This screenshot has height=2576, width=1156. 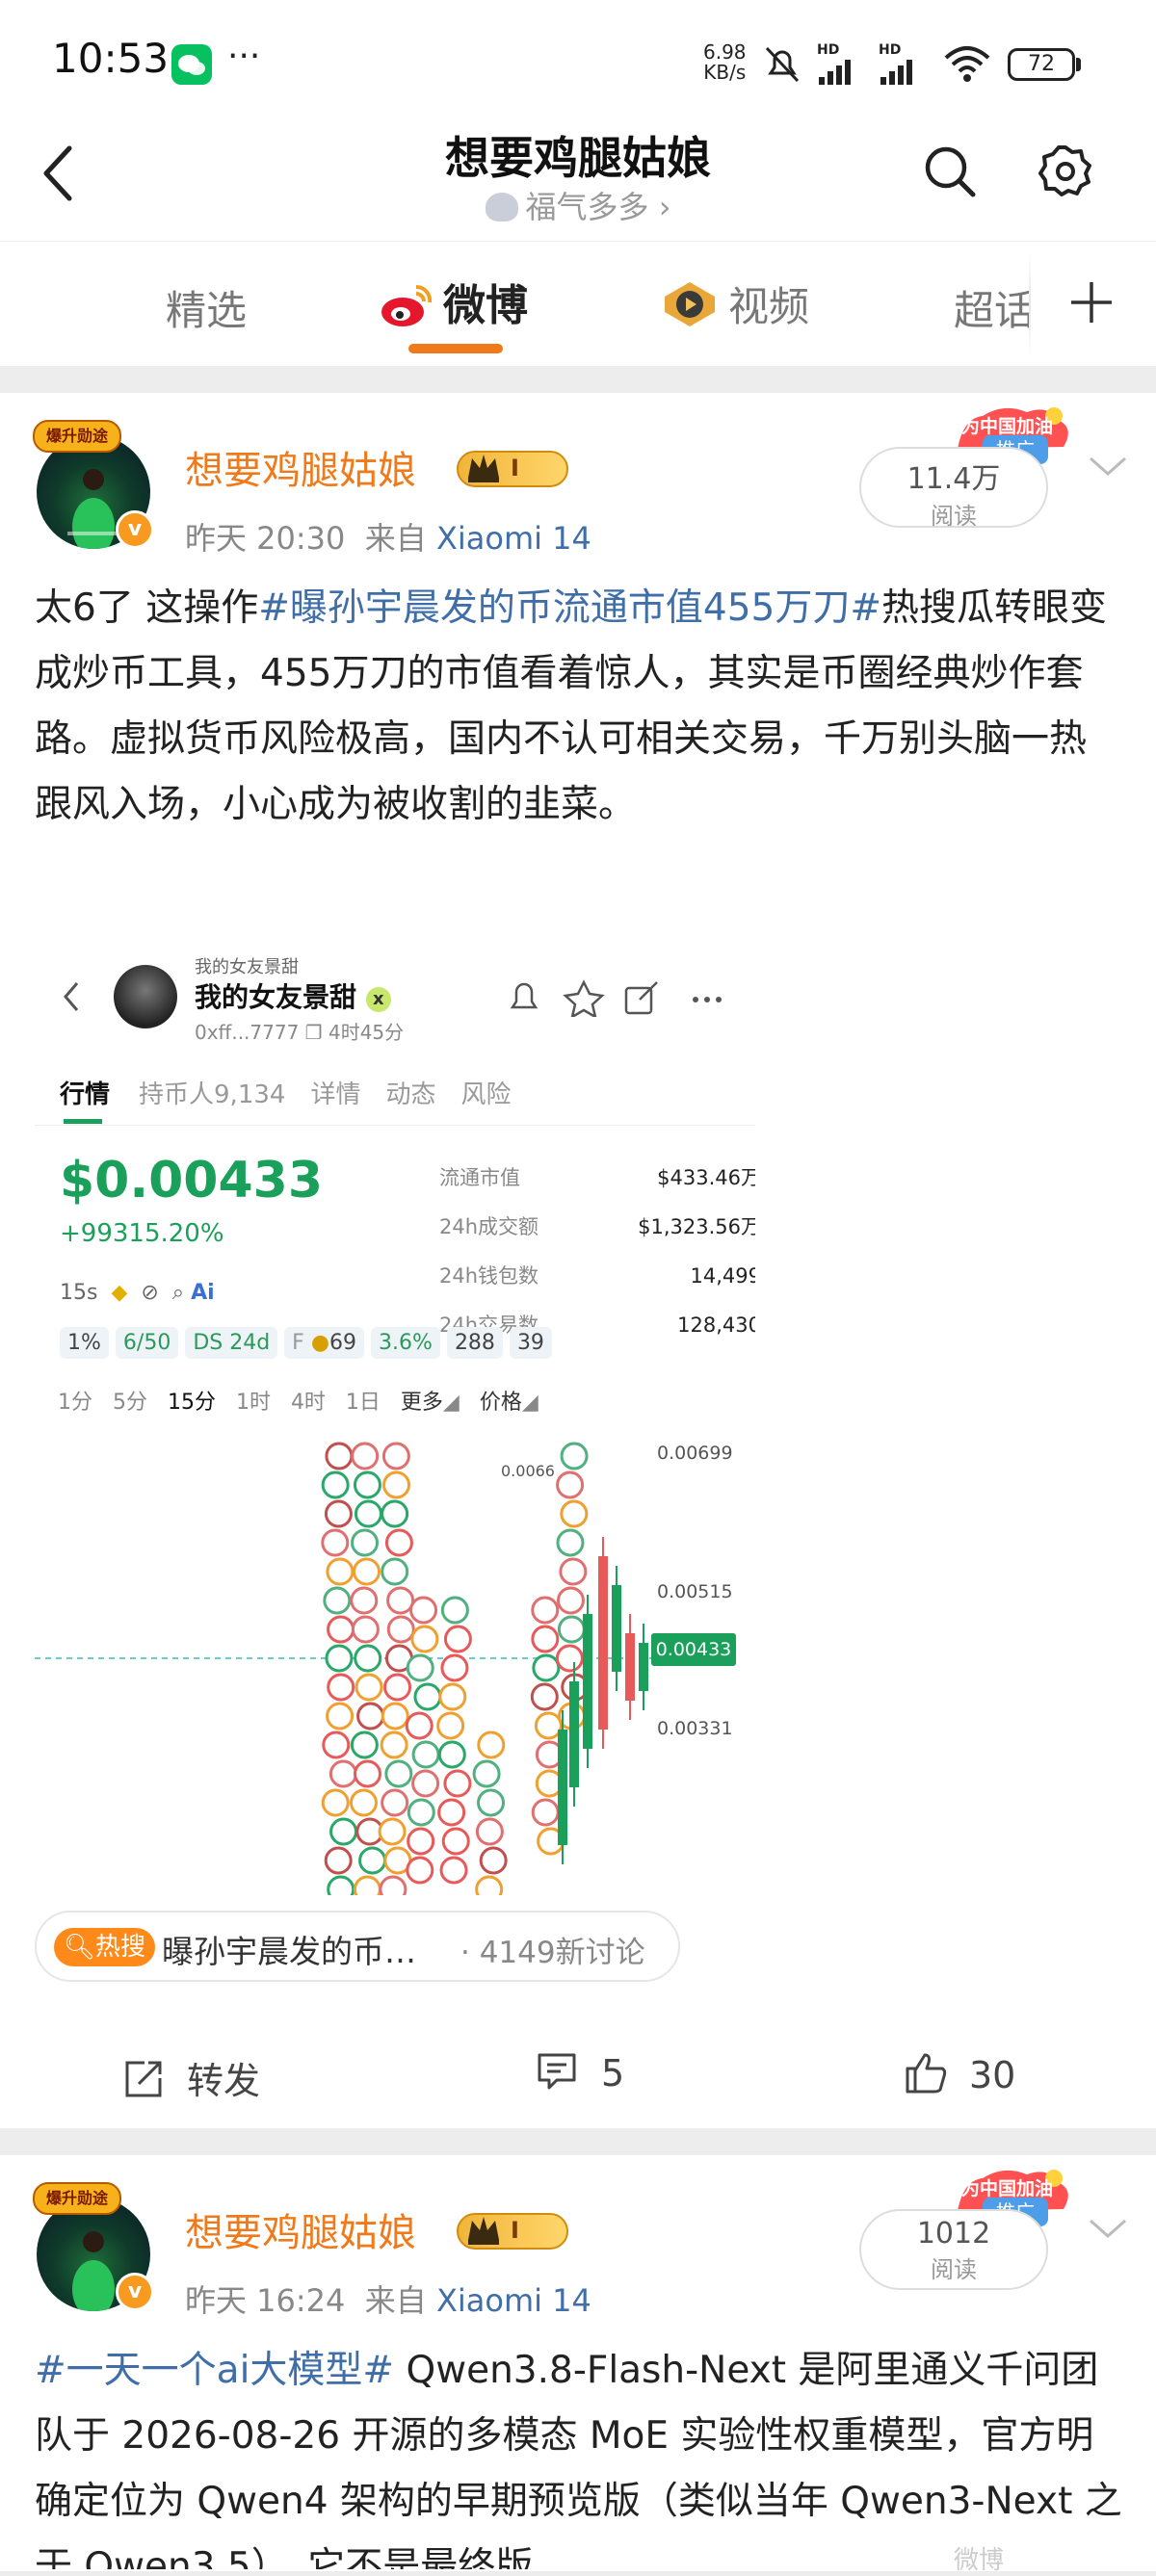 I want to click on battery-icon: 72, so click(x=1041, y=64).